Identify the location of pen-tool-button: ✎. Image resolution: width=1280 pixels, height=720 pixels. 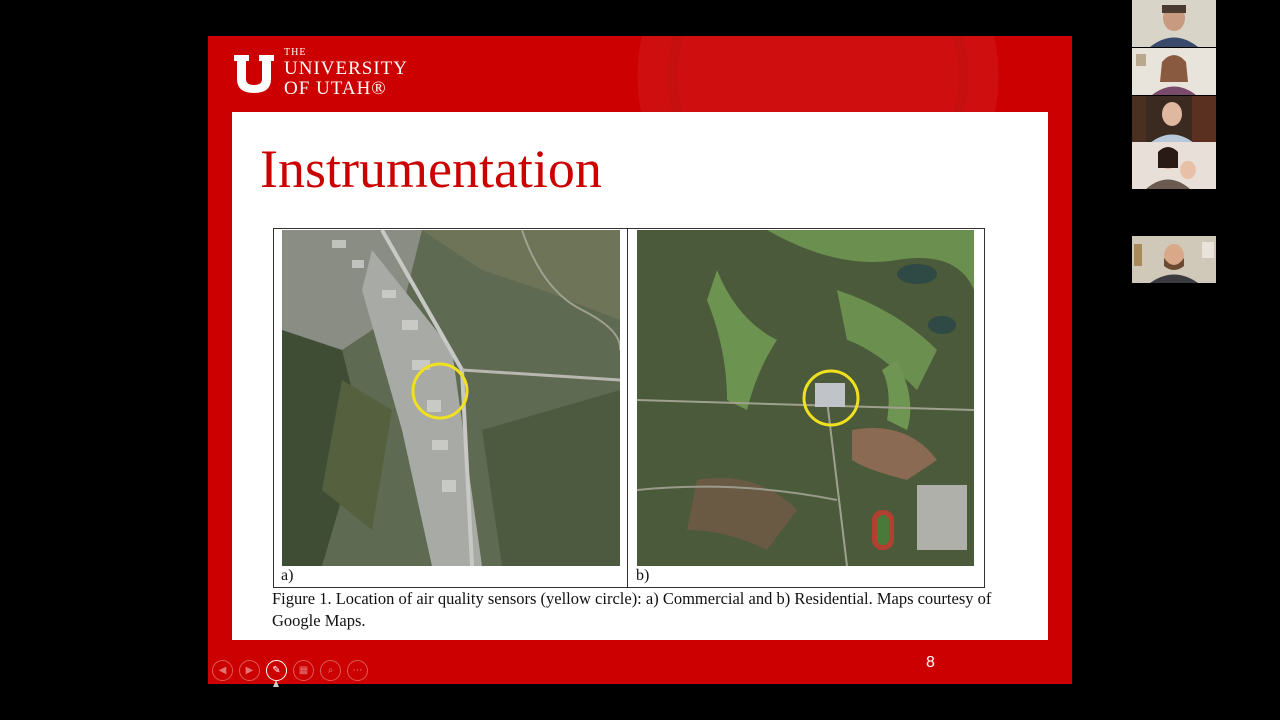
(276, 670).